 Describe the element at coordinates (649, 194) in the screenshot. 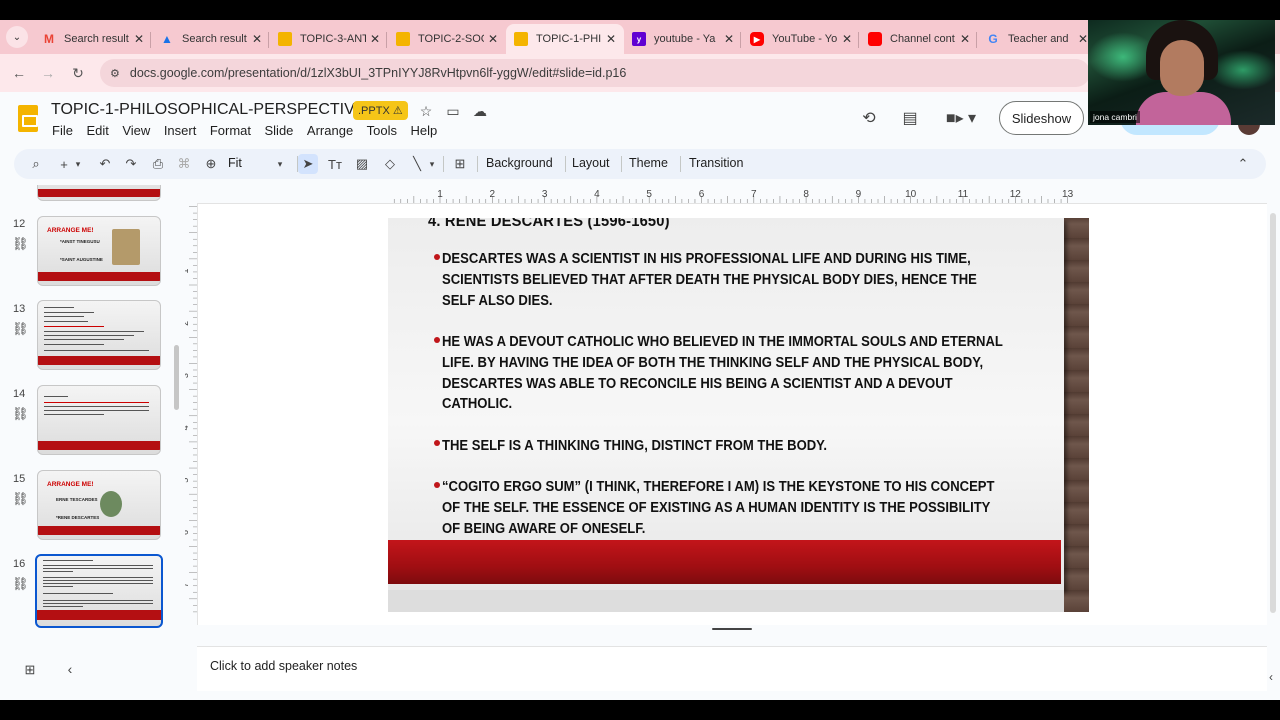

I see `ruler-label: 5` at that location.